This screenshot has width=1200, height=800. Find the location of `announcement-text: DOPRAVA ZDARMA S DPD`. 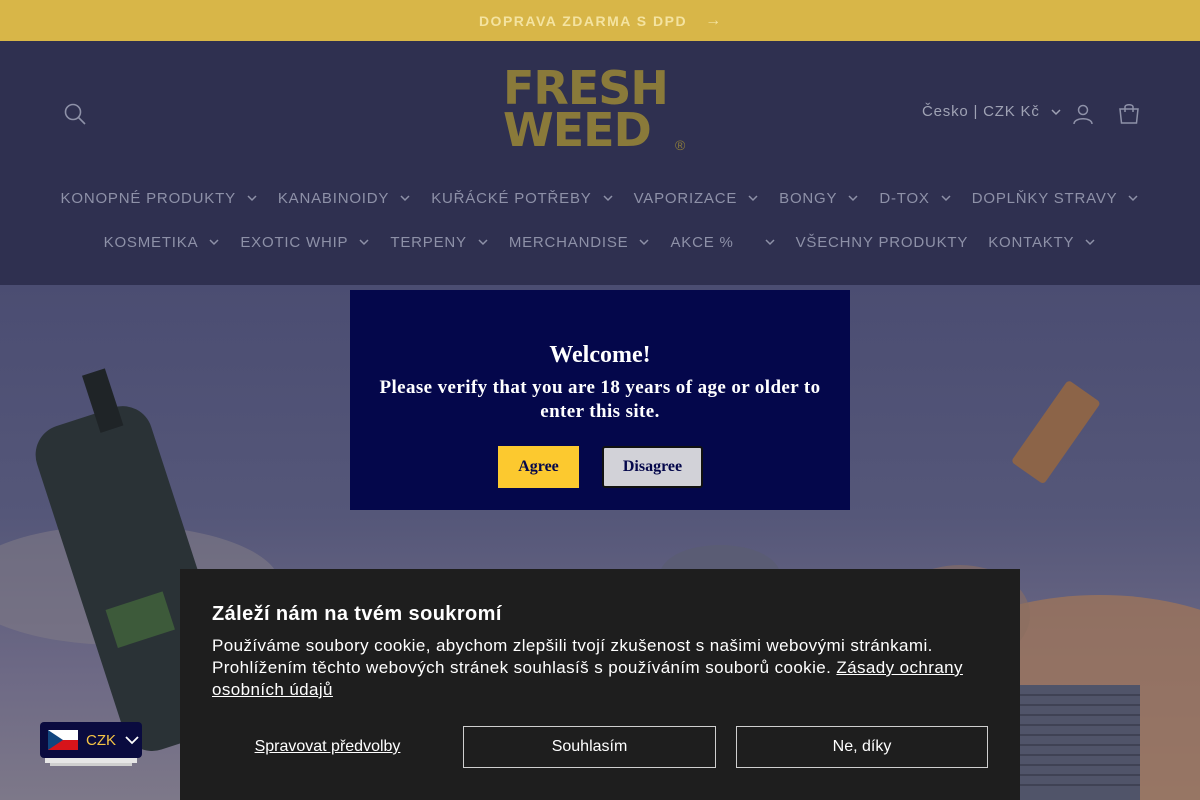

announcement-text: DOPRAVA ZDARMA S DPD is located at coordinates (583, 20).